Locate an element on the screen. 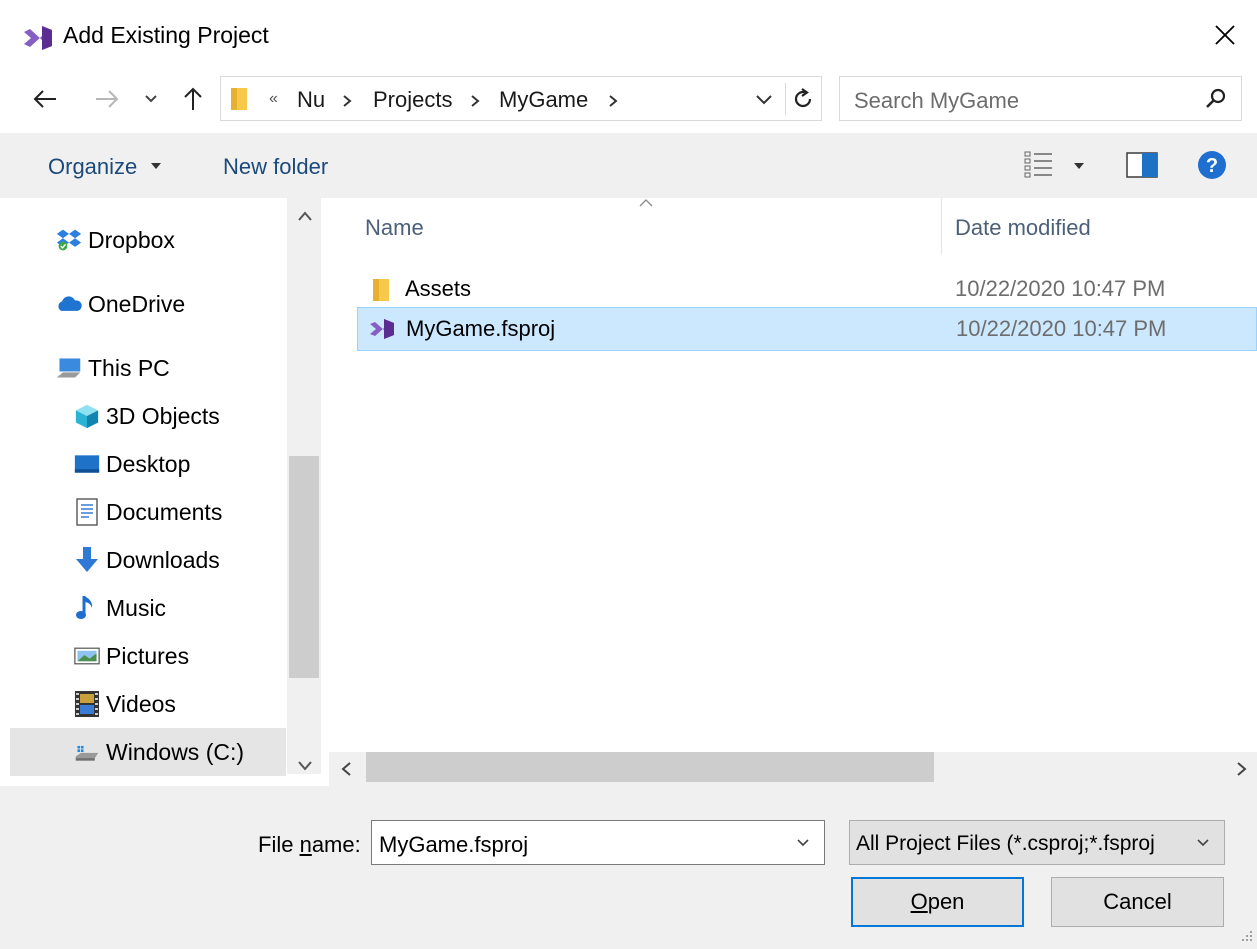 This screenshot has height=949, width=1257. address-bar: « Nu Projects MyGame is located at coordinates (521, 98).